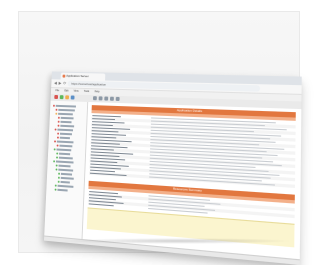 Image resolution: width=320 pixels, height=265 pixels. I want to click on stop-icon, so click(56, 97).